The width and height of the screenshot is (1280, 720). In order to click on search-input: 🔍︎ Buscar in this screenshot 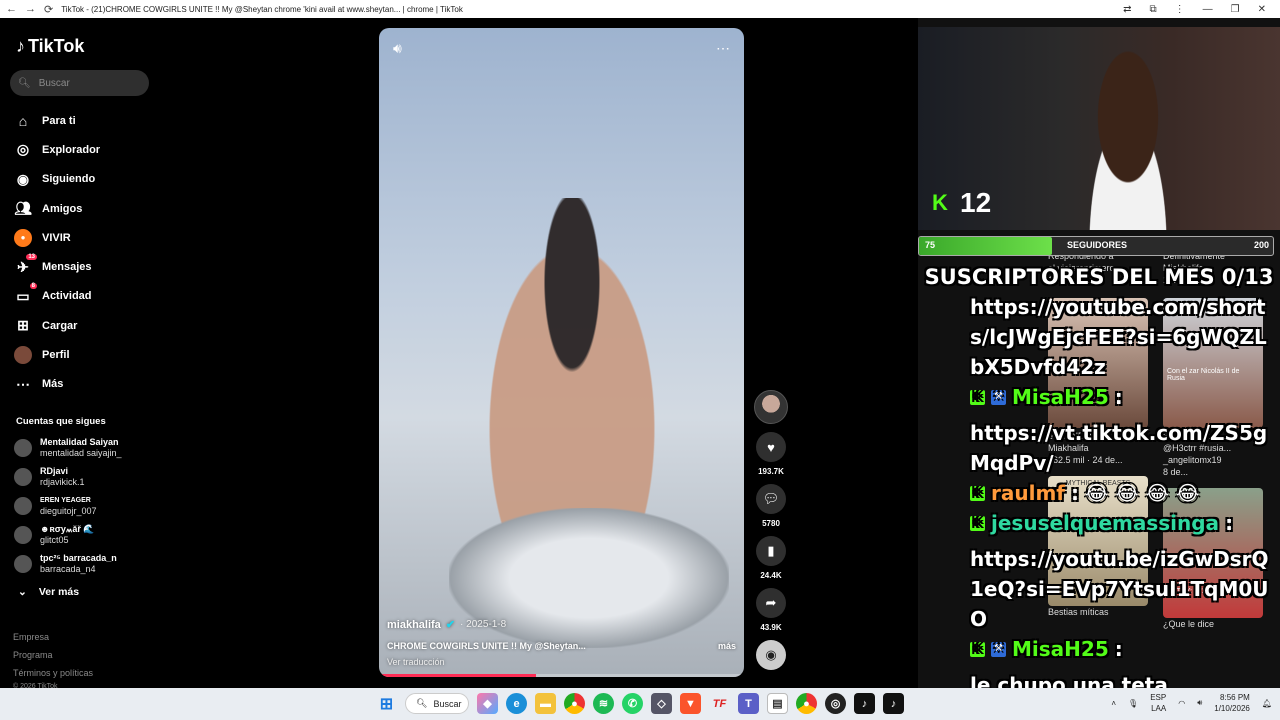, I will do `click(79, 83)`.